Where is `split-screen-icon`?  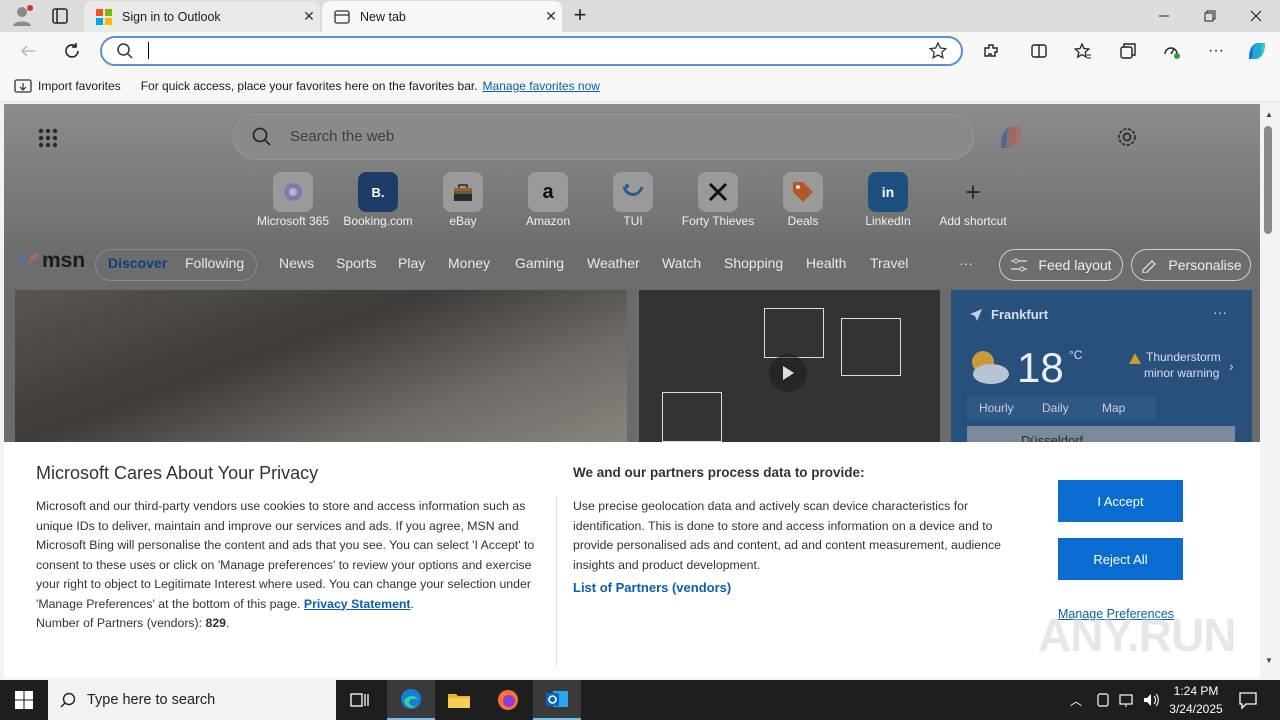
split-screen-icon is located at coordinates (1039, 51).